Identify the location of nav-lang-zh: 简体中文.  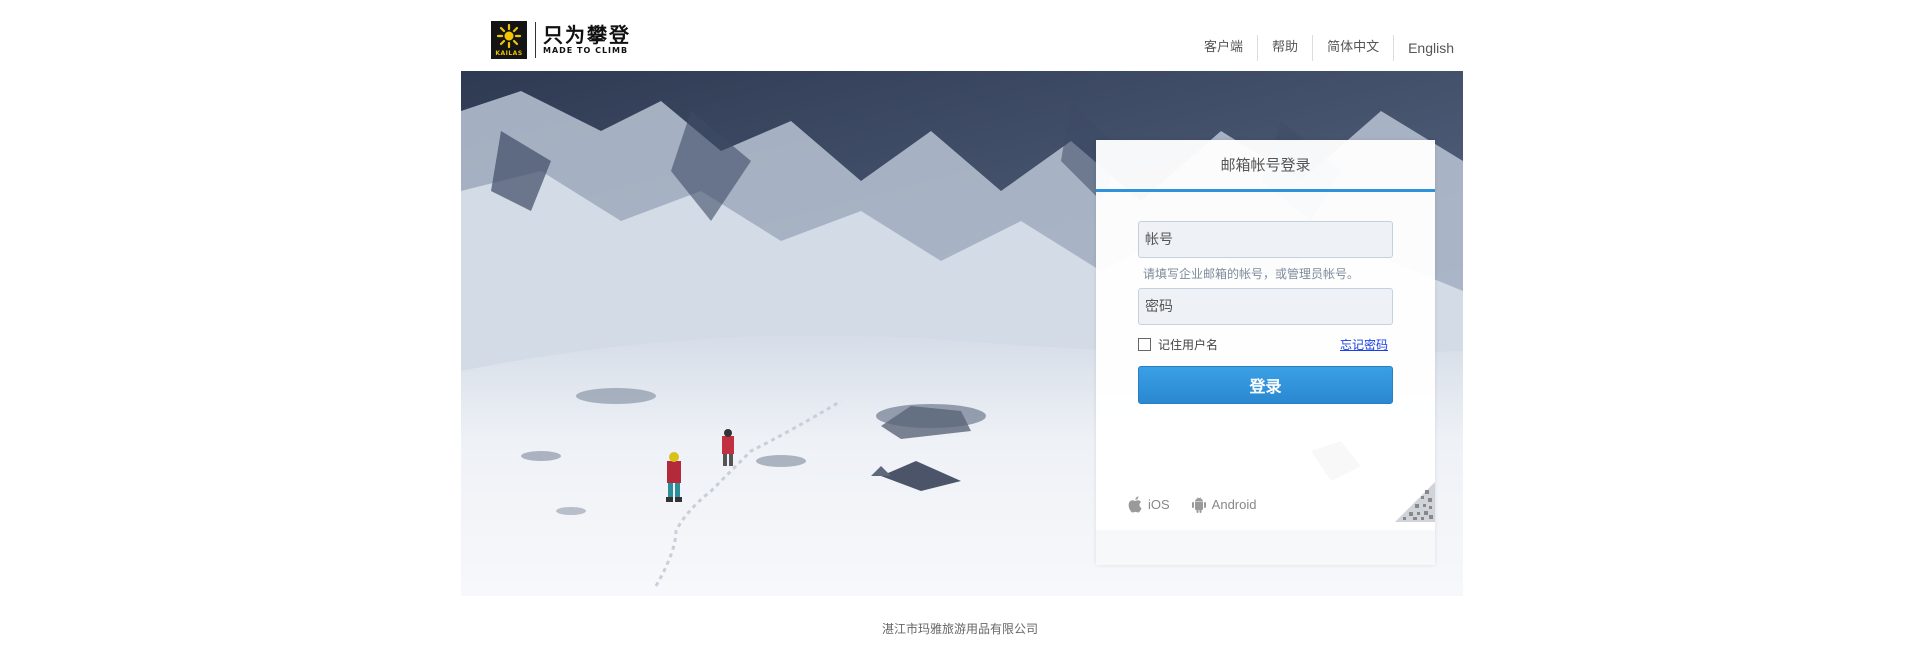
(1352, 48).